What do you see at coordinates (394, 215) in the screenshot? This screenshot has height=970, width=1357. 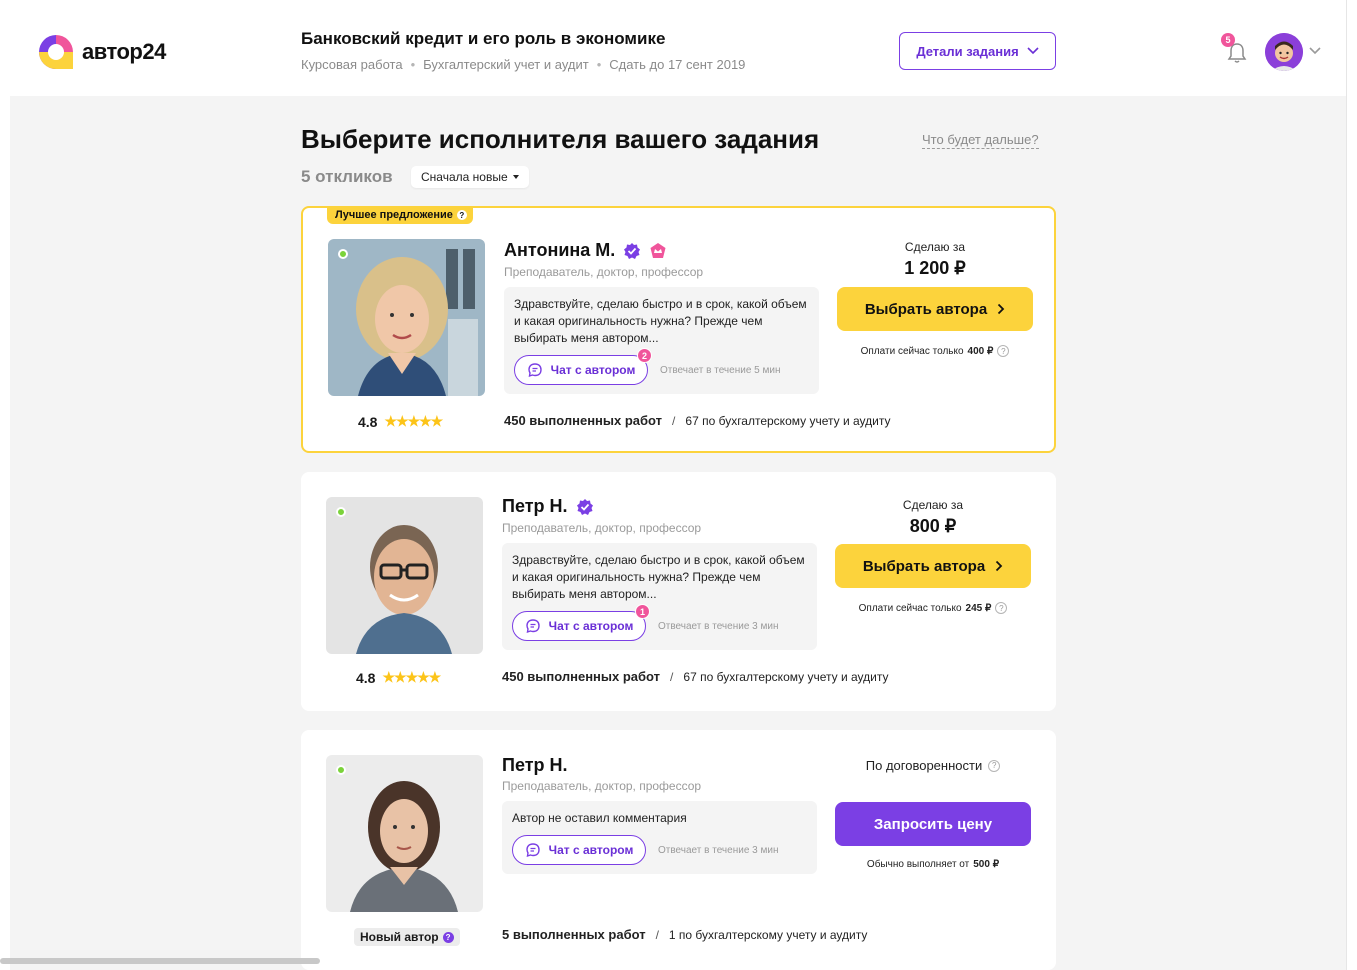 I see `best-offer-label: Лучшее предложение` at bounding box center [394, 215].